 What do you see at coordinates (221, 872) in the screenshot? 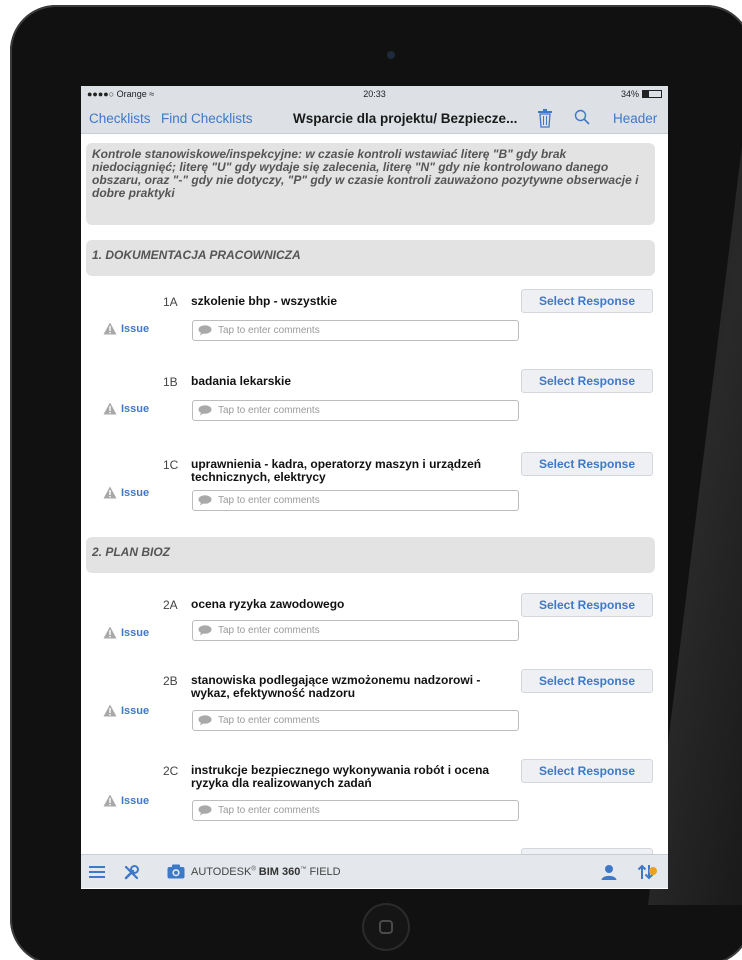
I see `brand-autodesk: AUTODESK` at bounding box center [221, 872].